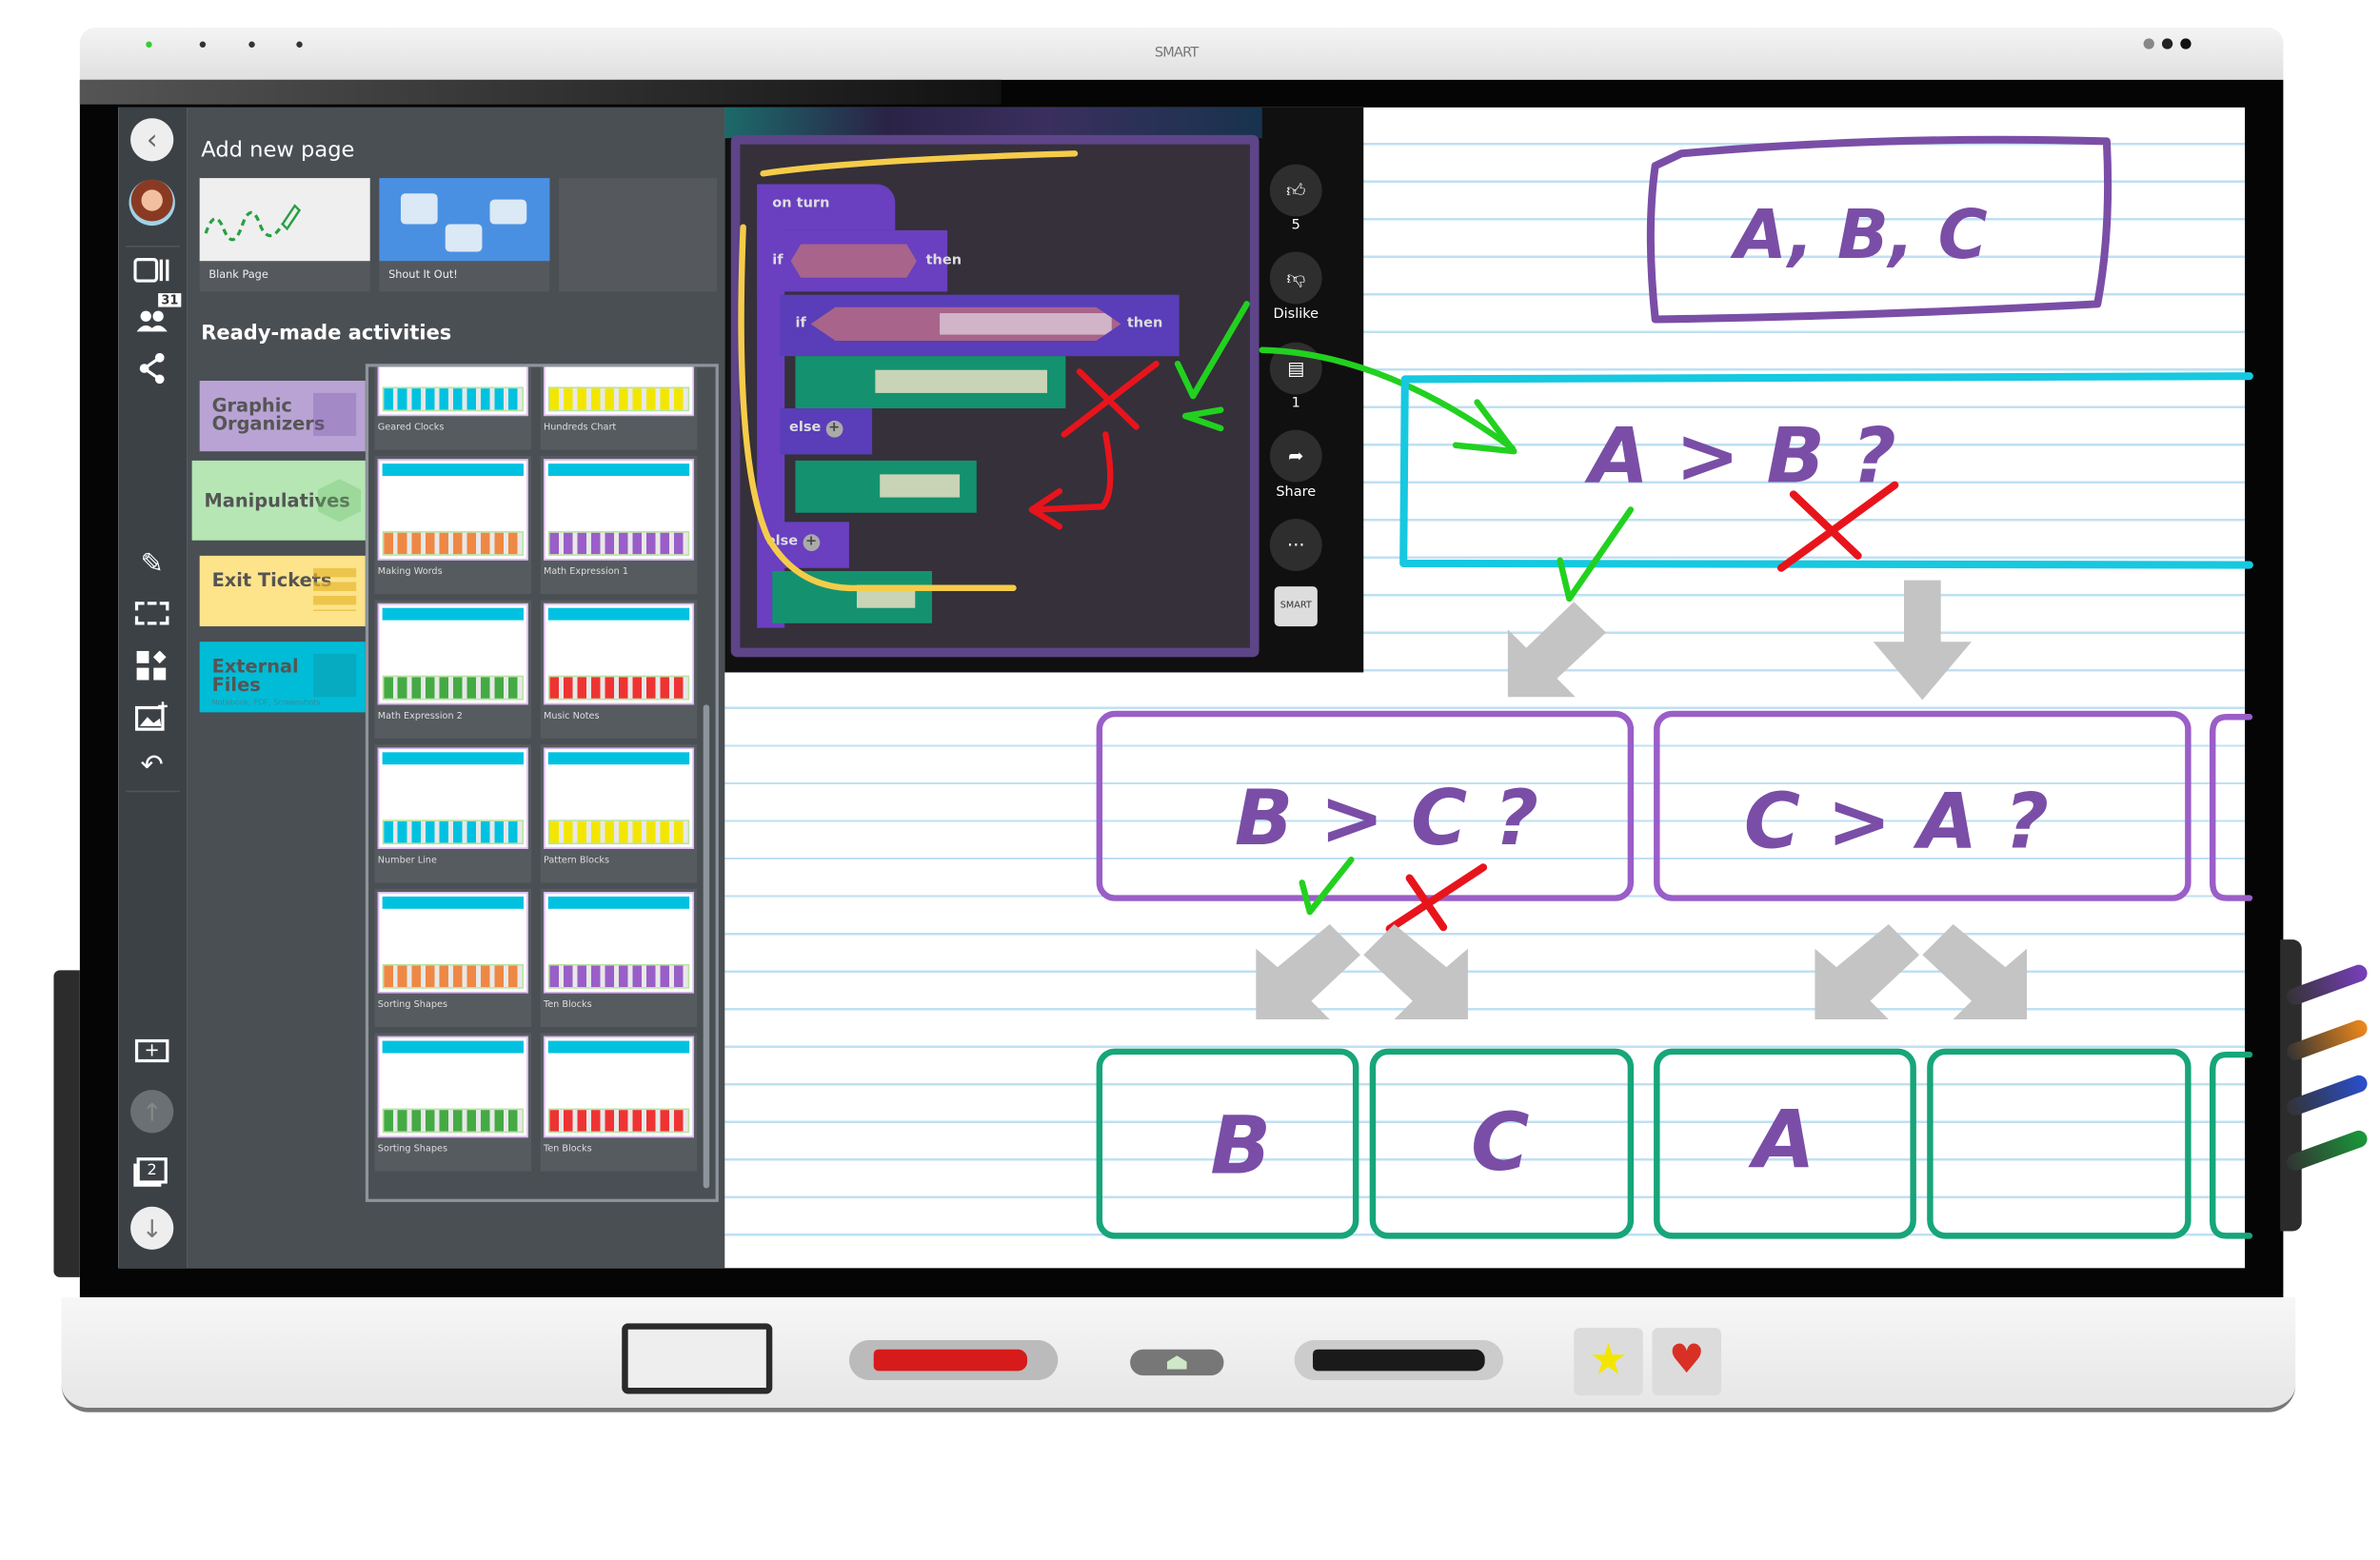  What do you see at coordinates (282, 591) in the screenshot?
I see `category-exit-tickets: Exit Tickets` at bounding box center [282, 591].